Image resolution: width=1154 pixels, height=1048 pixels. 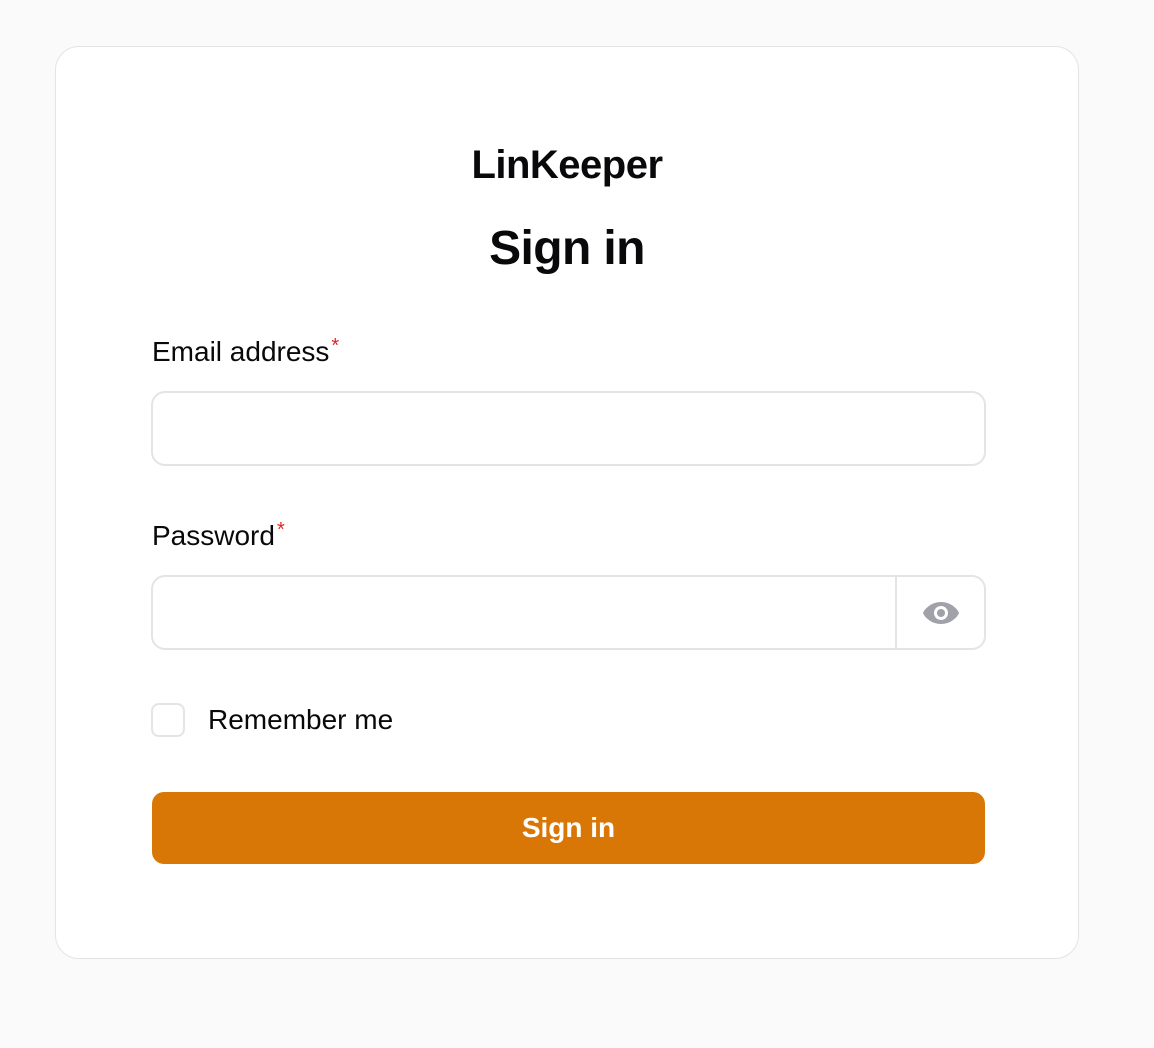 What do you see at coordinates (568, 828) in the screenshot?
I see `sign-in-button: Sign in` at bounding box center [568, 828].